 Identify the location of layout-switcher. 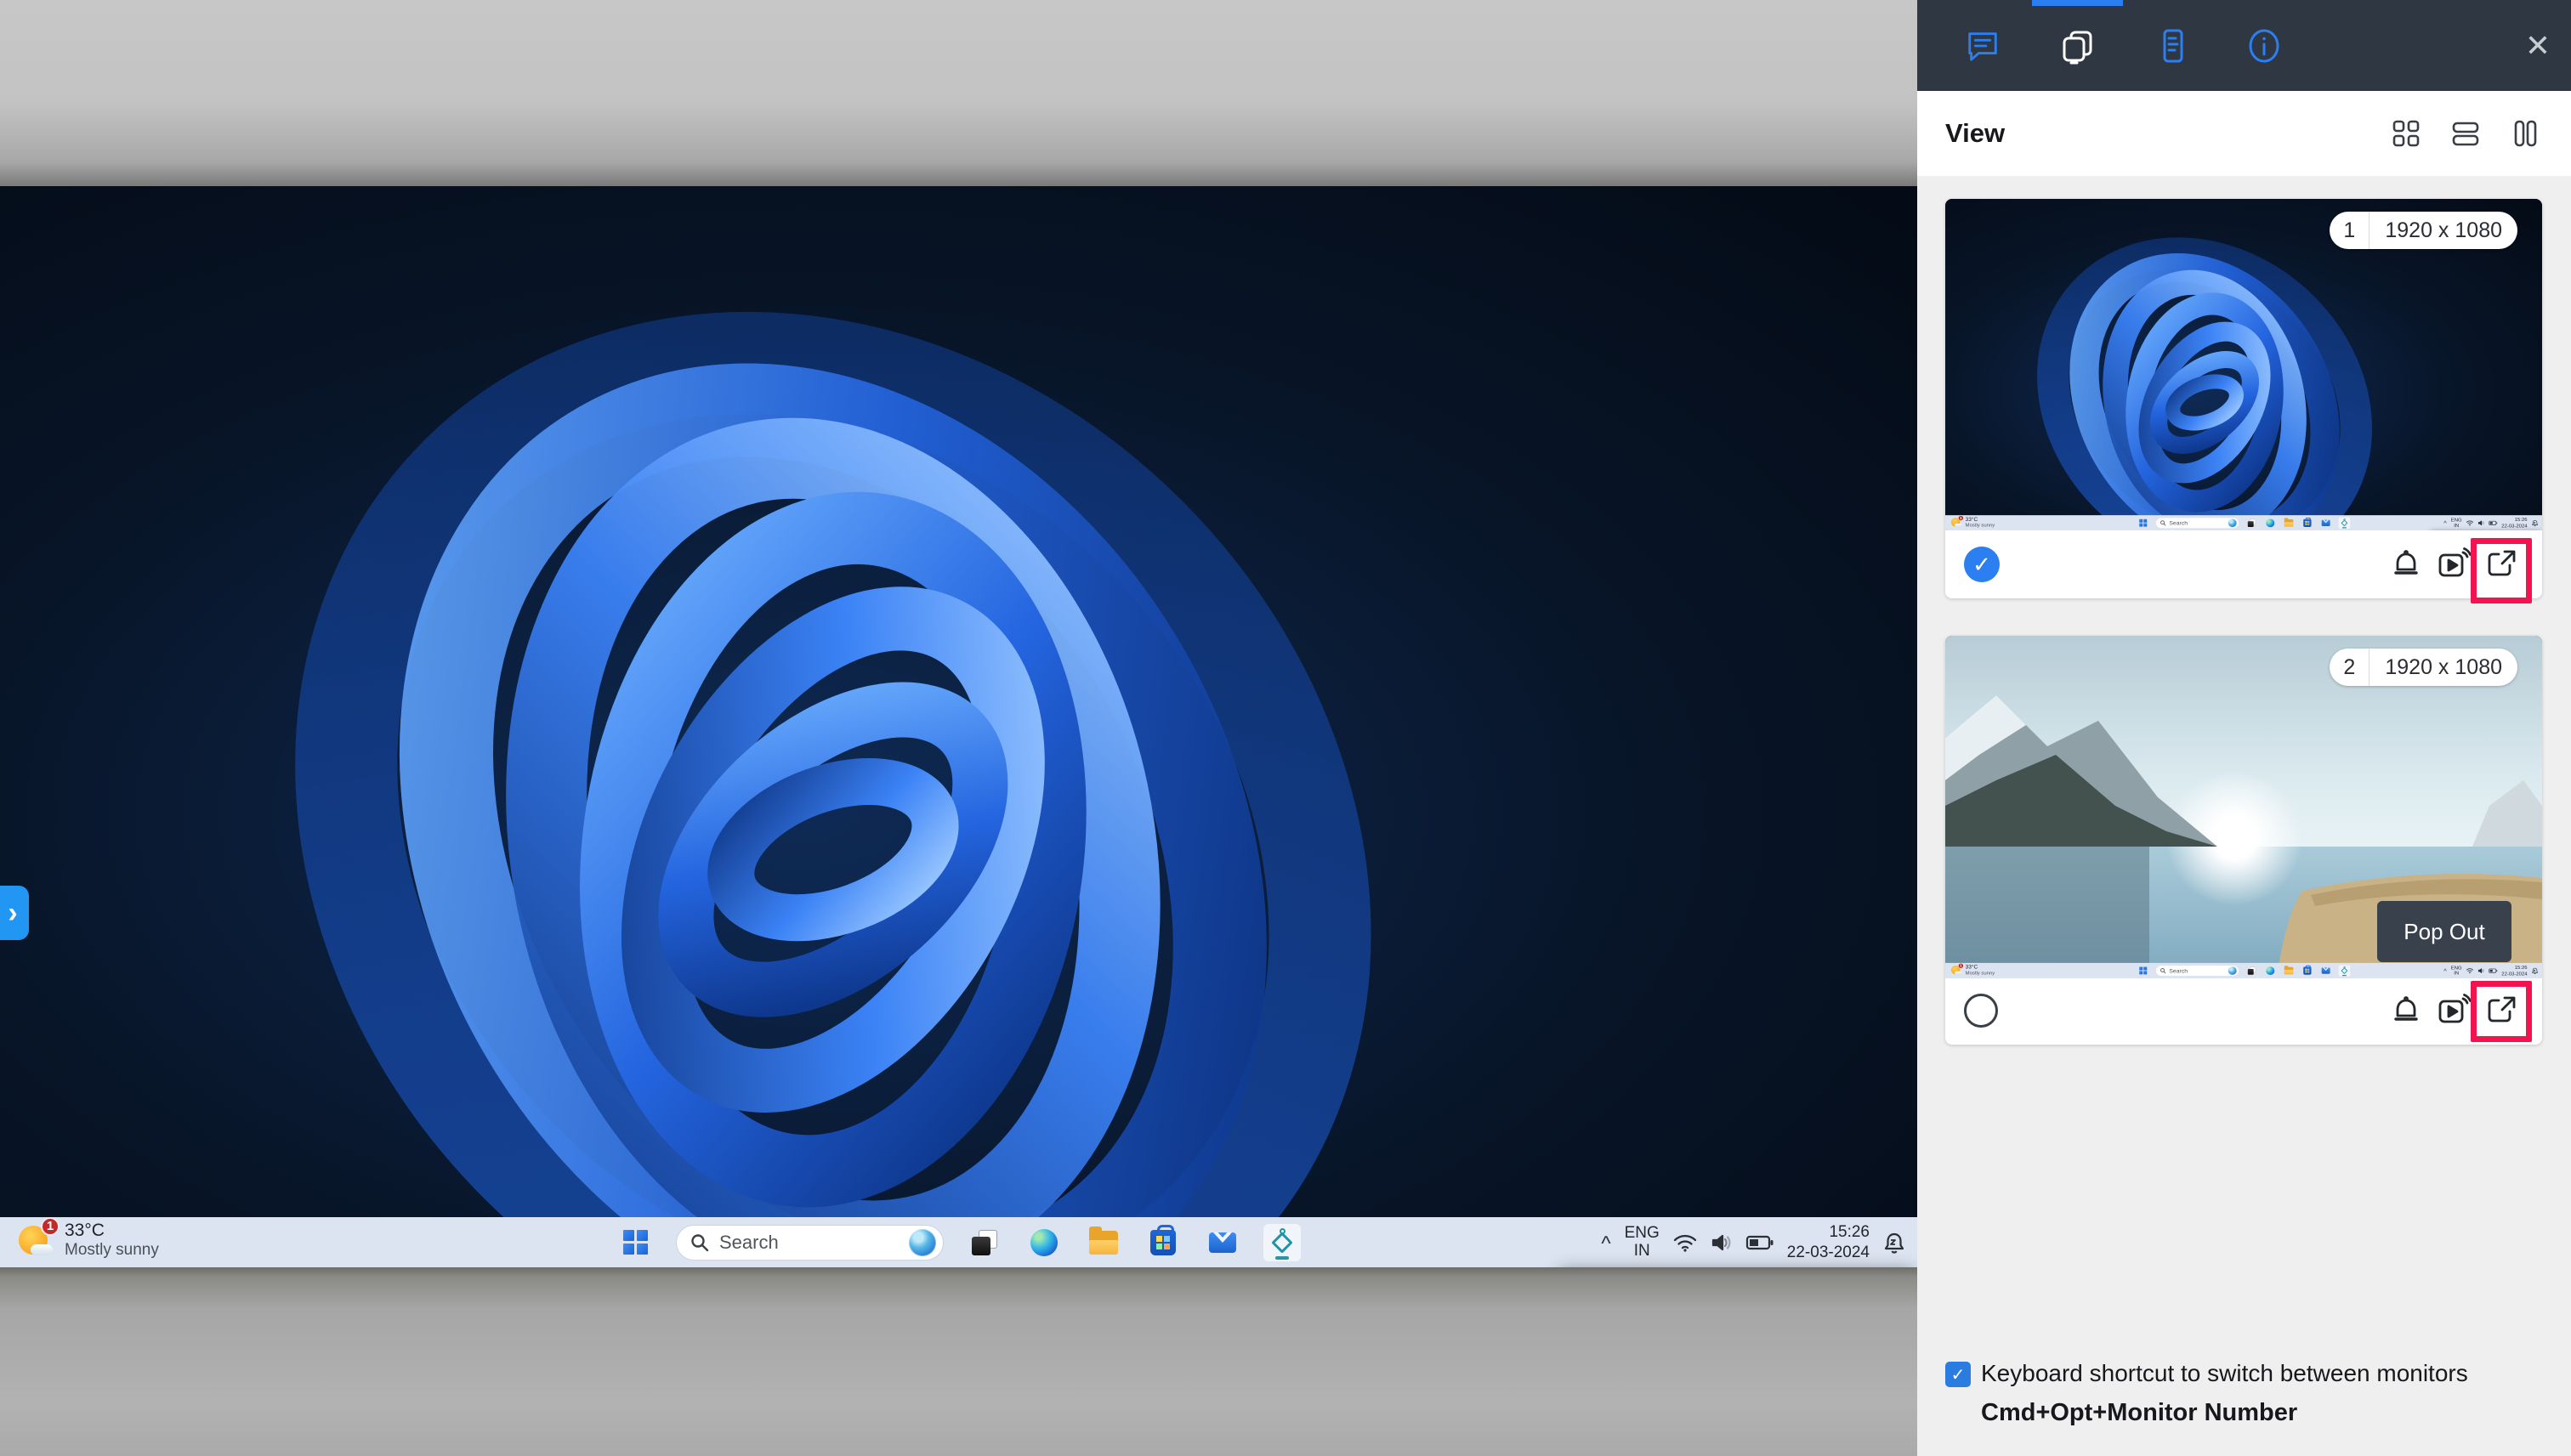
(2465, 133).